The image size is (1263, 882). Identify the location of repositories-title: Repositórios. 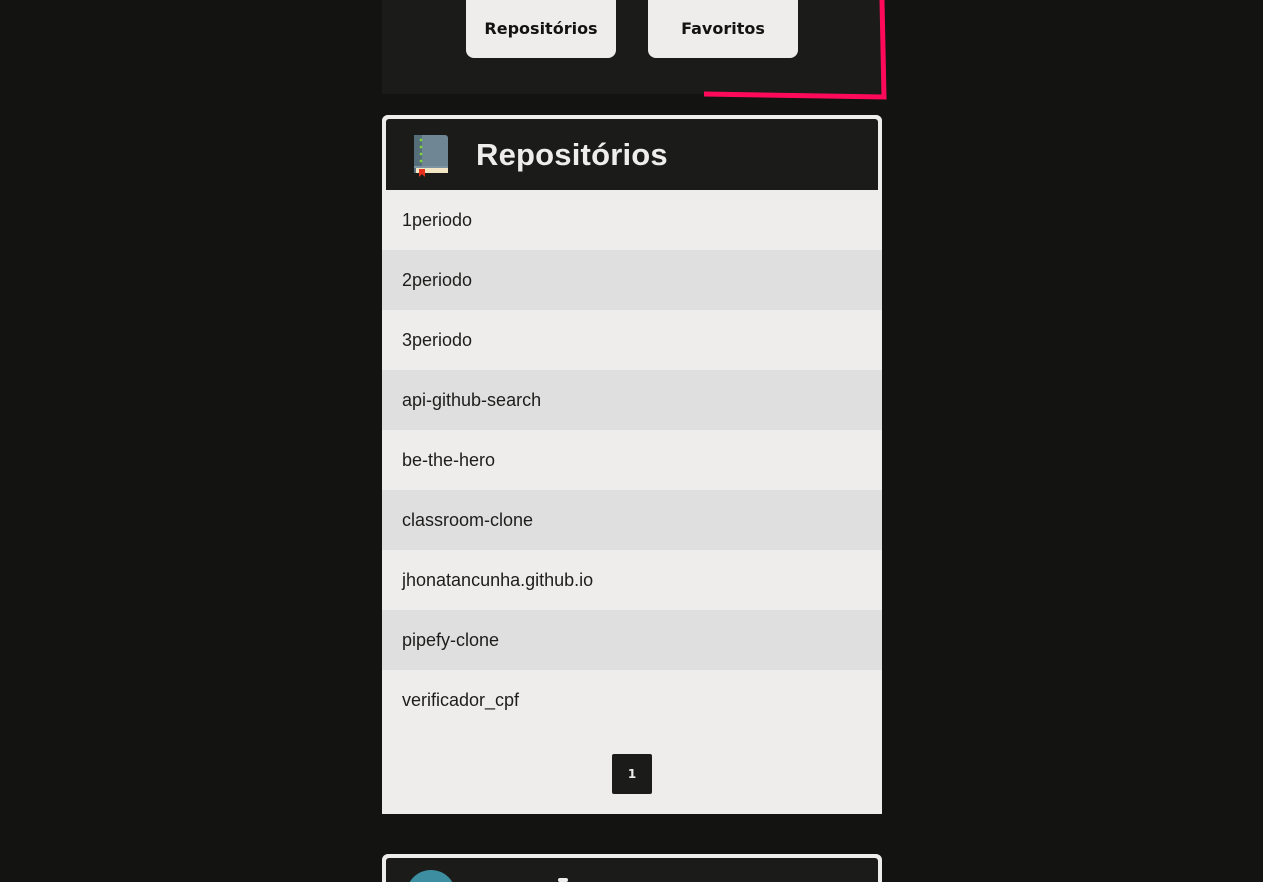
(572, 154).